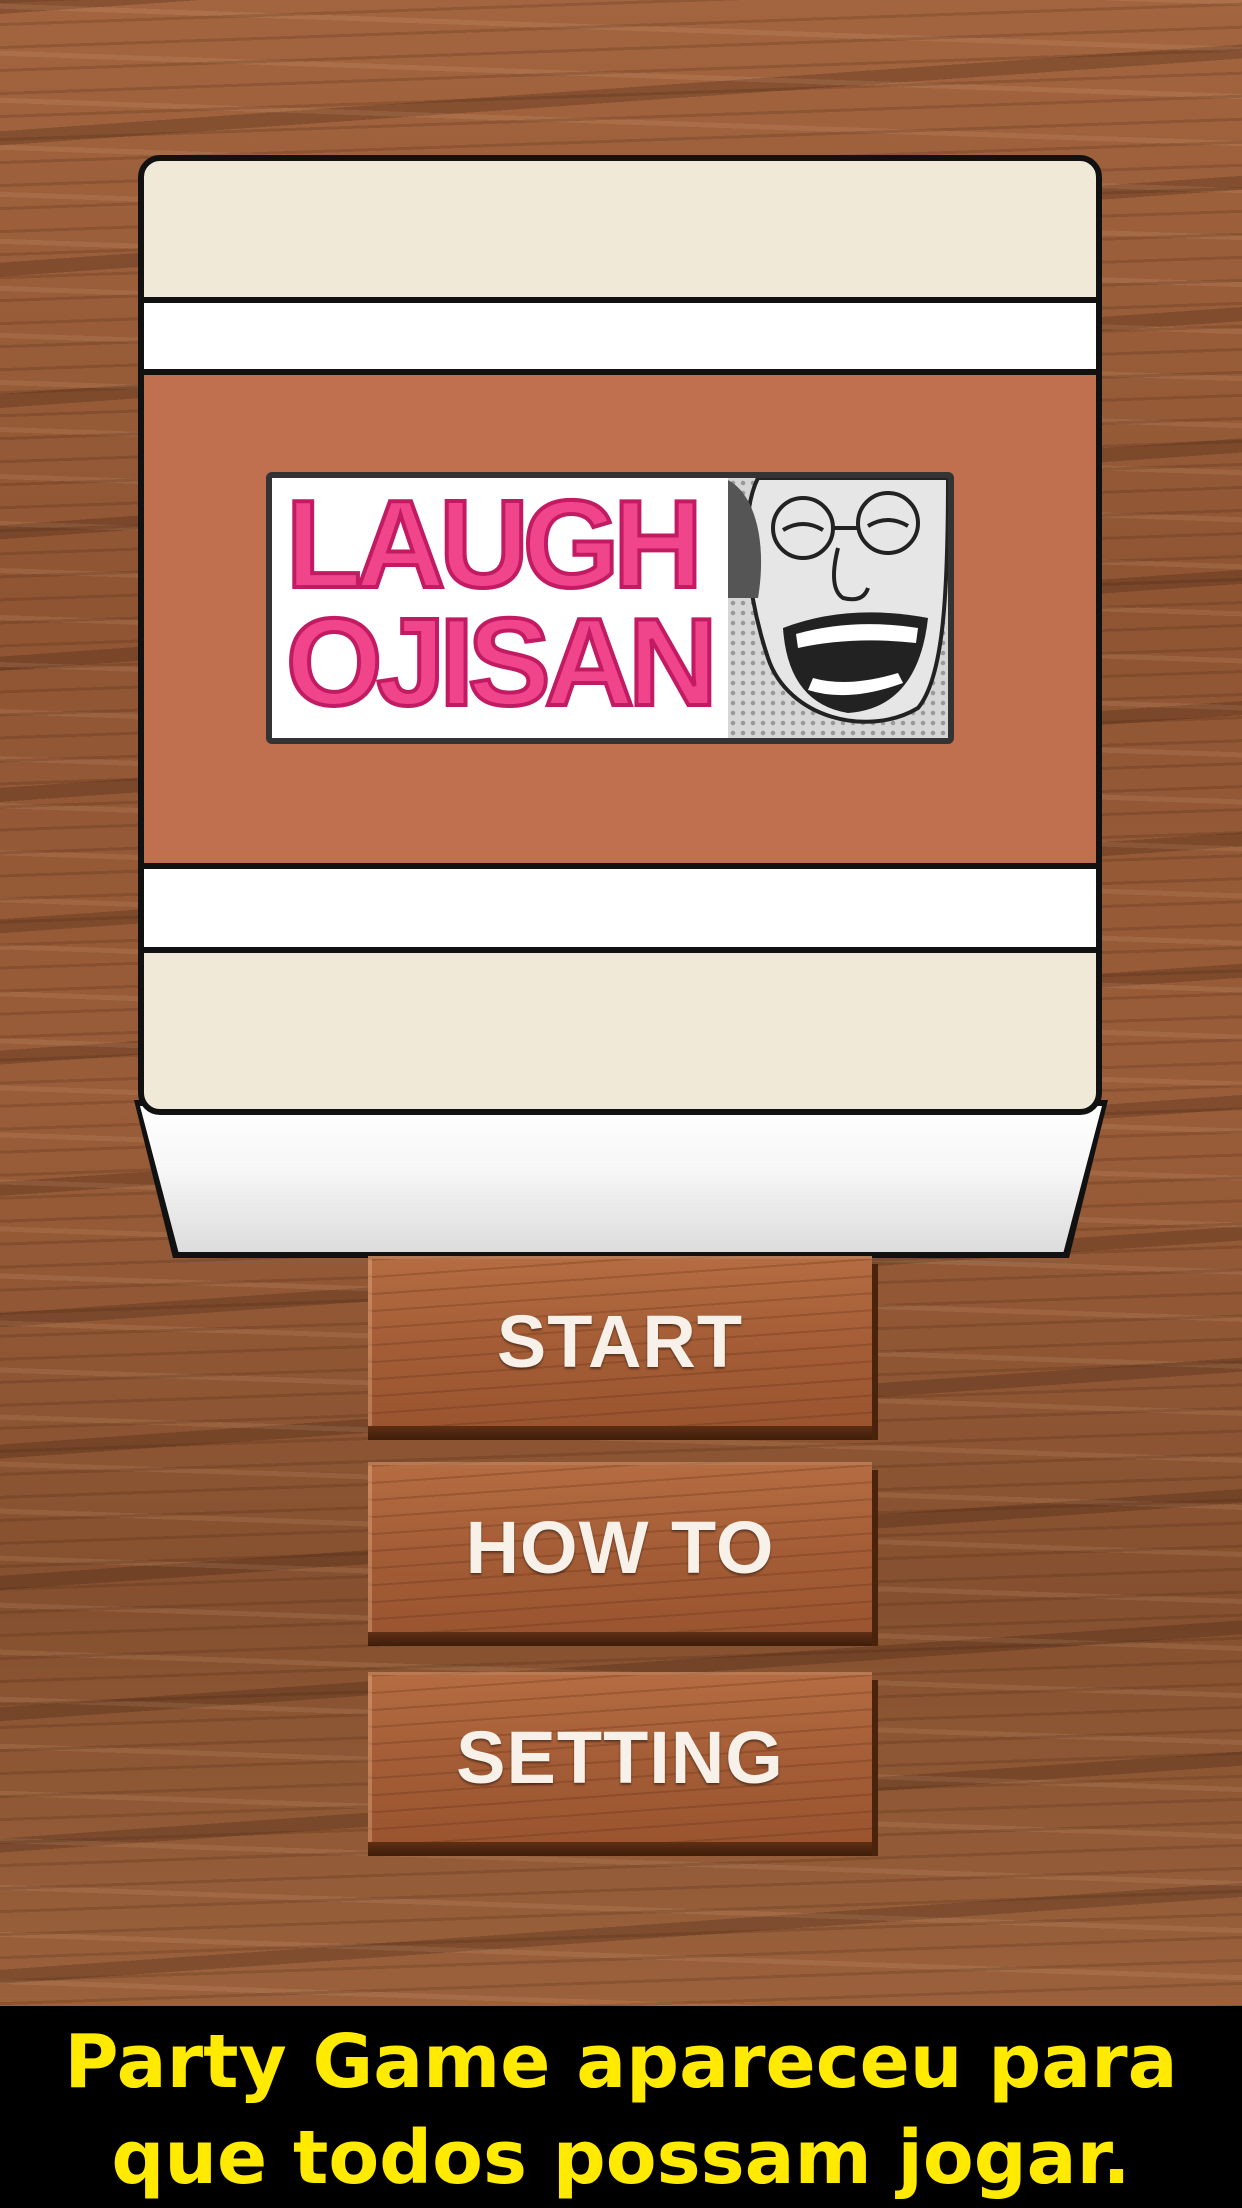 The image size is (1242, 2208). What do you see at coordinates (620, 1849) in the screenshot?
I see `setting-button-edge` at bounding box center [620, 1849].